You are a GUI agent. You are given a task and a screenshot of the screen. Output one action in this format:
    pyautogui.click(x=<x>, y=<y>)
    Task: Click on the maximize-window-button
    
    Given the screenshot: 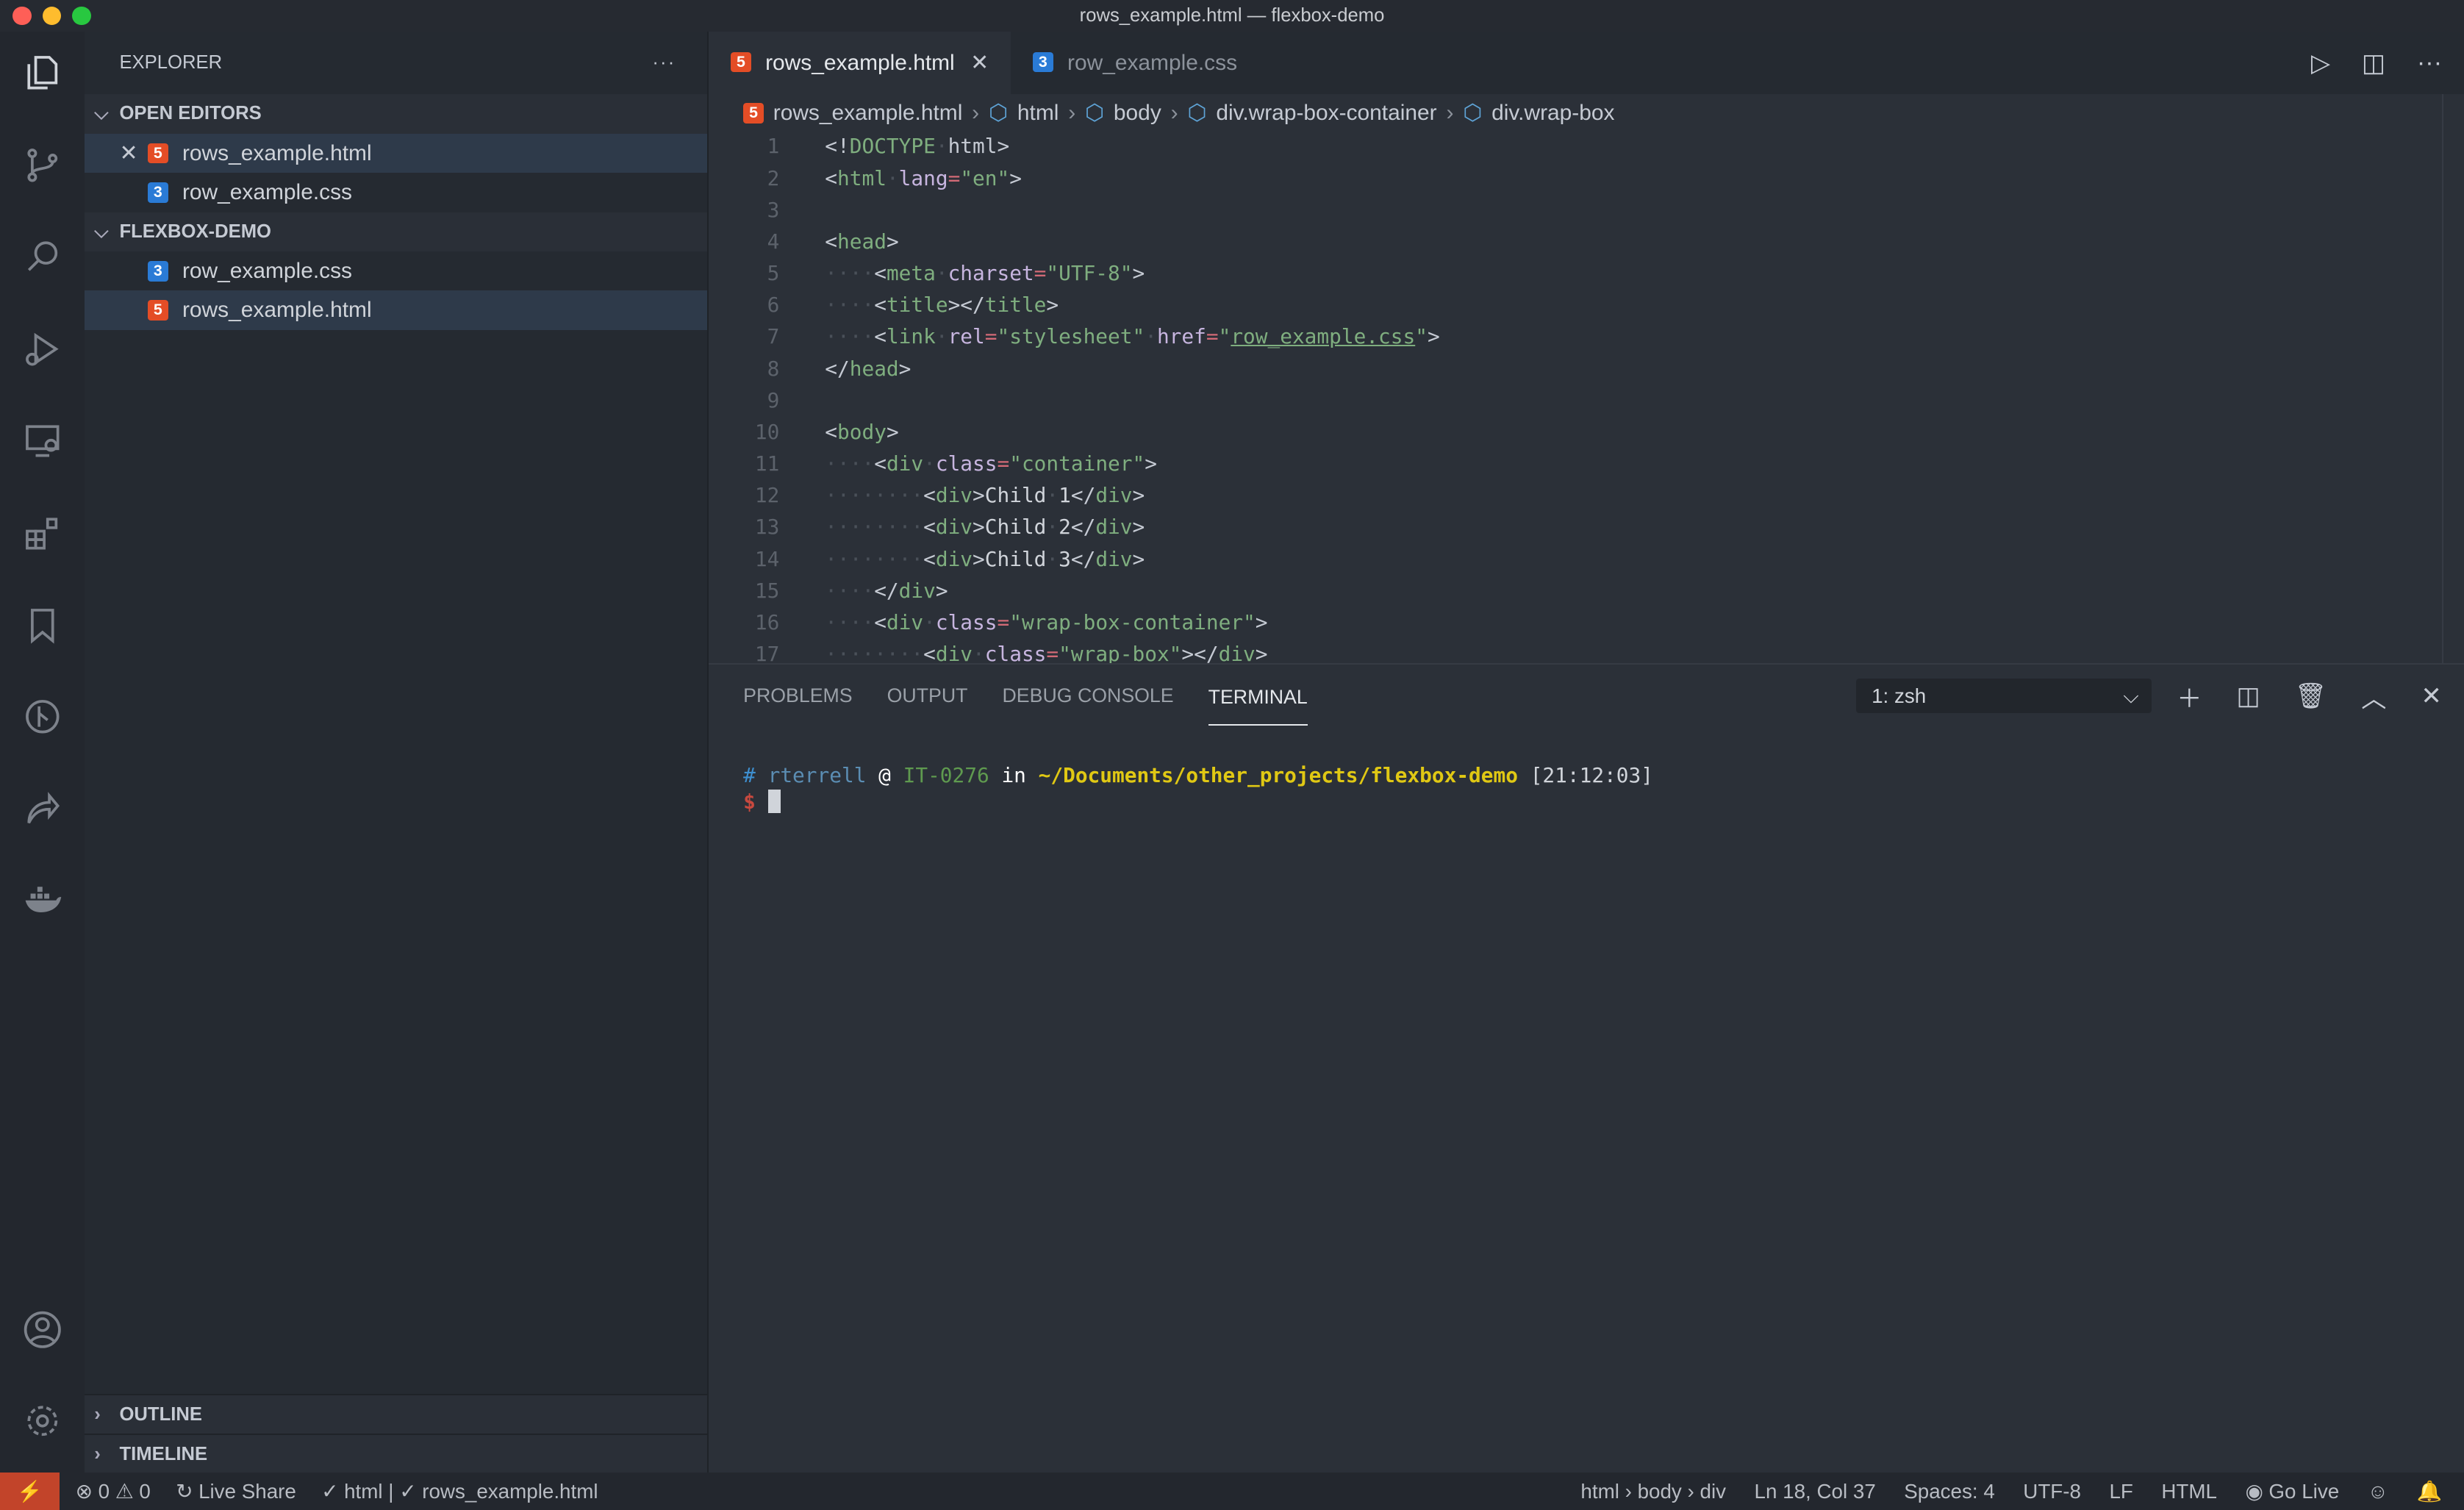 What is the action you would take?
    pyautogui.click(x=82, y=16)
    